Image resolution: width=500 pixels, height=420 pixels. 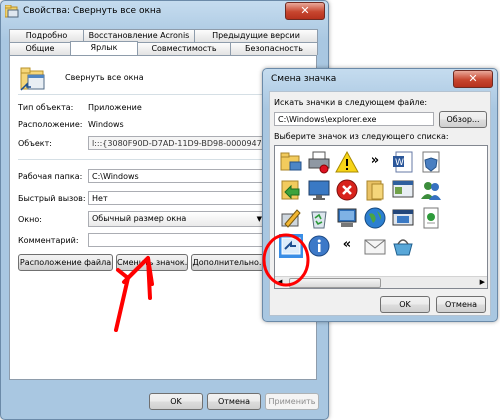 I want to click on change-icon-titlebar: Смена значка ✕, so click(x=380, y=80).